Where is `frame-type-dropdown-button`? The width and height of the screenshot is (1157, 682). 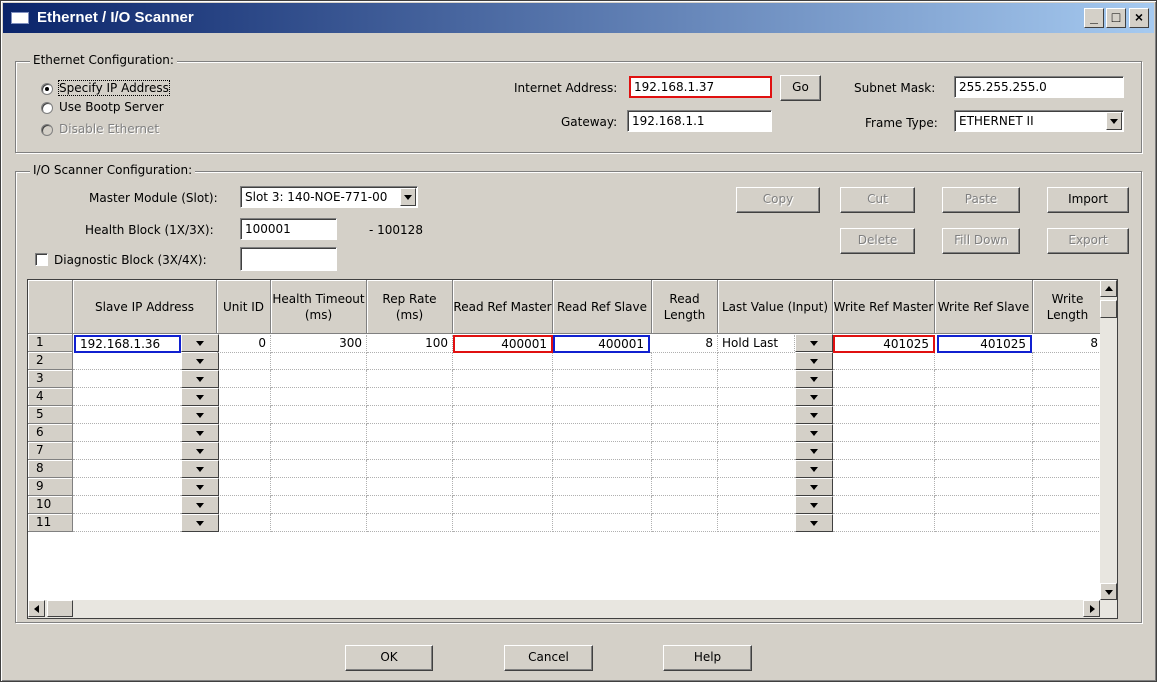 frame-type-dropdown-button is located at coordinates (1114, 121).